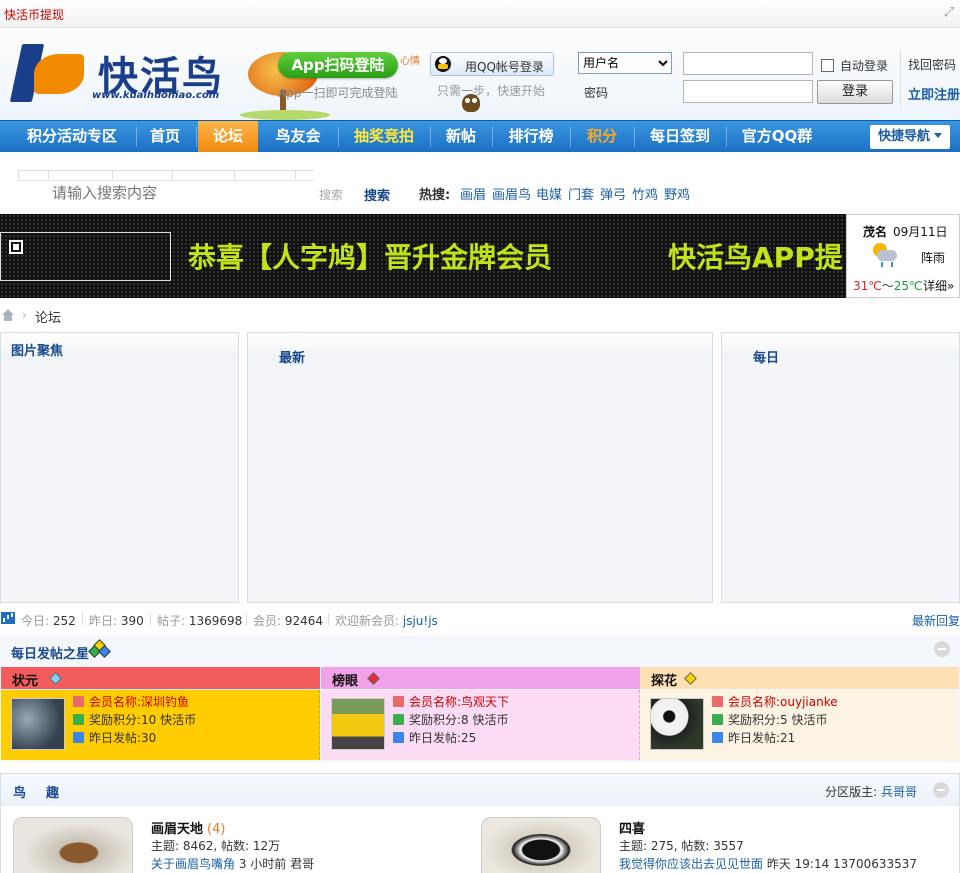  Describe the element at coordinates (871, 791) in the screenshot. I see `category-moderator: 分区版主: 兵哥哥` at that location.